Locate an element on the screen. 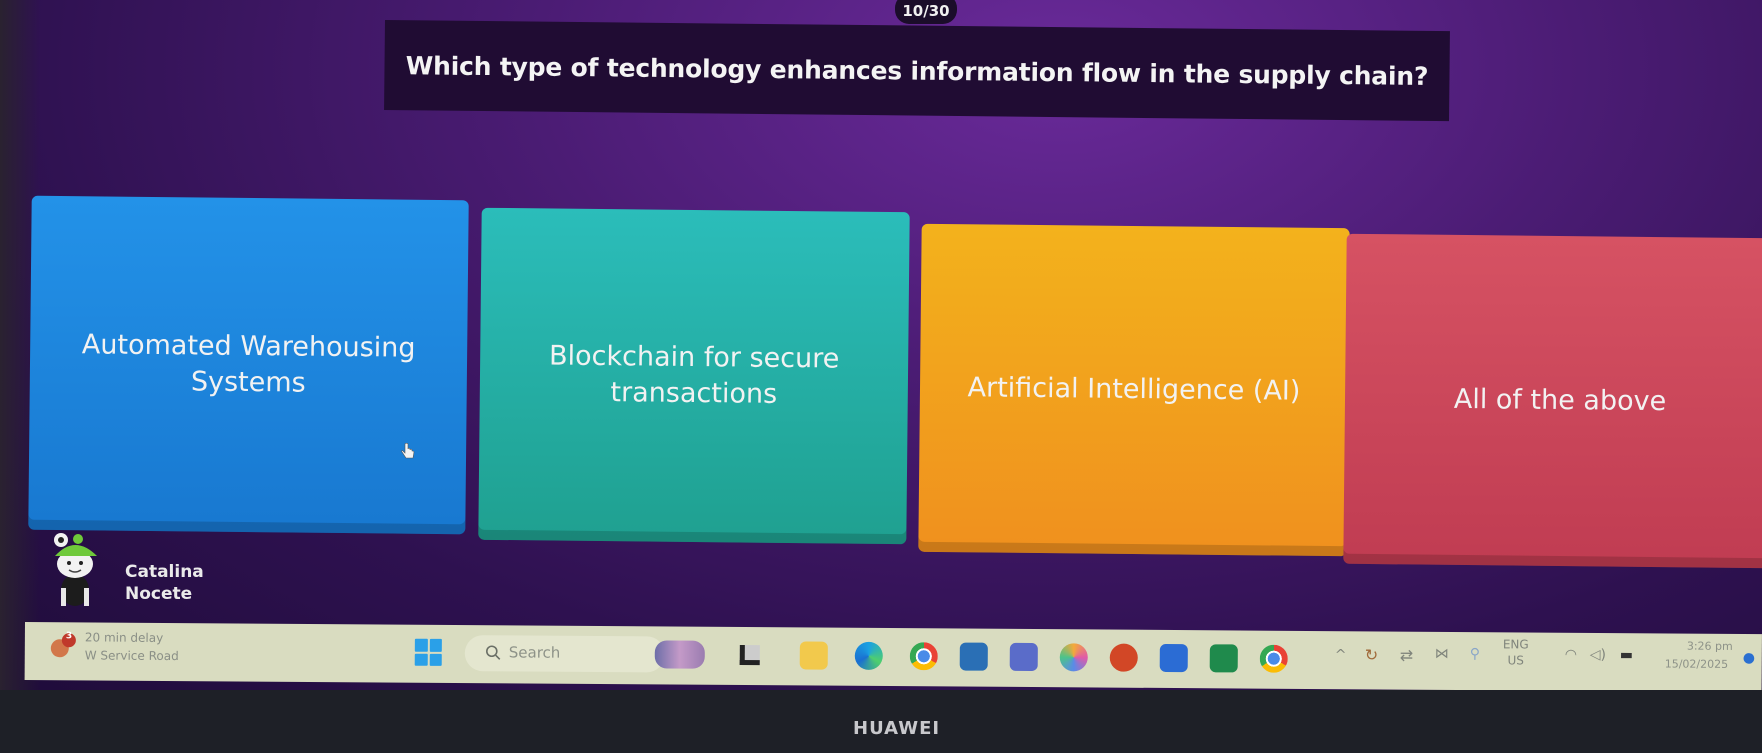 Image resolution: width=1762 pixels, height=753 pixels. search-placeholder: Search is located at coordinates (534, 652).